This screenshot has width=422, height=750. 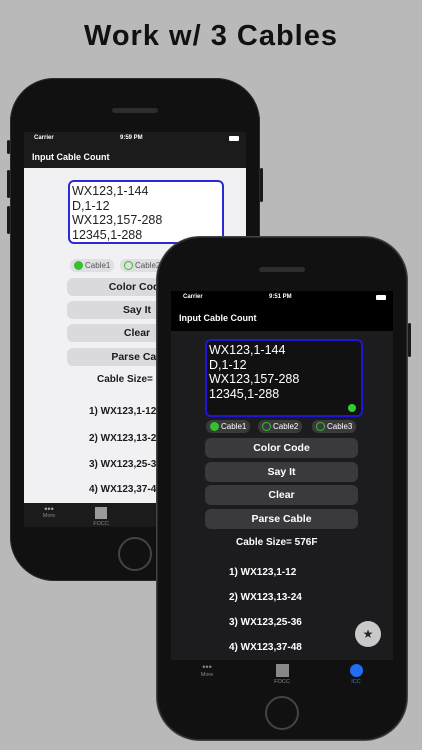 I want to click on radio-cable3: Cable3, so click(x=334, y=426).